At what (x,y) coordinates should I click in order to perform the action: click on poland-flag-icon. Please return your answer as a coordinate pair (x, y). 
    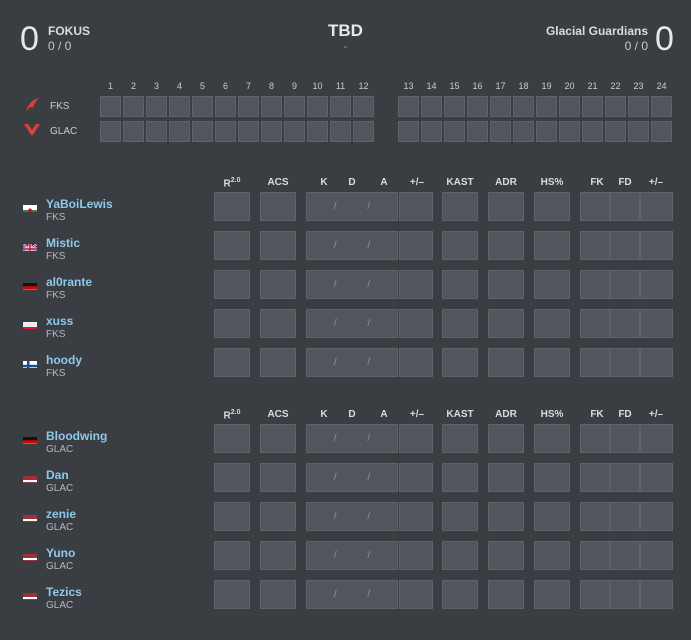
    Looking at the image, I should click on (30, 324).